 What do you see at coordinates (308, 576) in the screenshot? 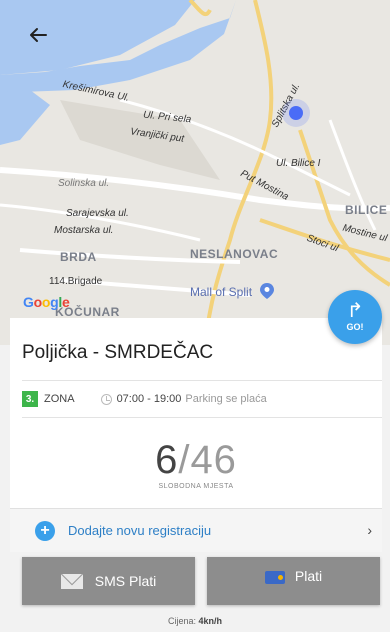
I see `pay-label: Plati` at bounding box center [308, 576].